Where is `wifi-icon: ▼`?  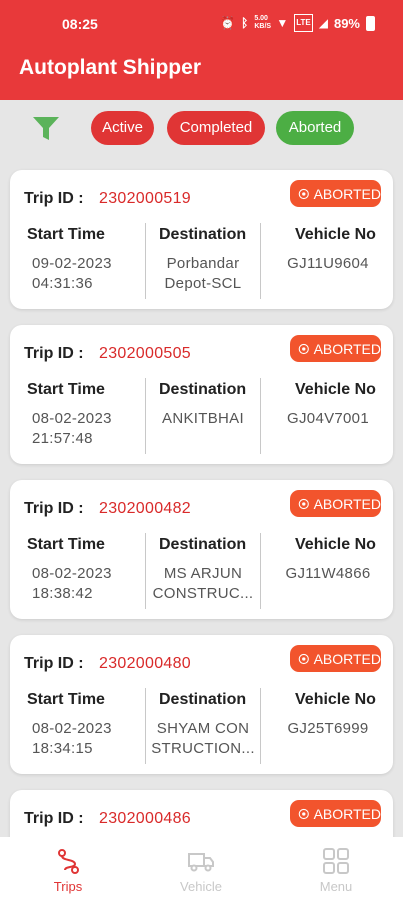
wifi-icon: ▼ is located at coordinates (282, 23).